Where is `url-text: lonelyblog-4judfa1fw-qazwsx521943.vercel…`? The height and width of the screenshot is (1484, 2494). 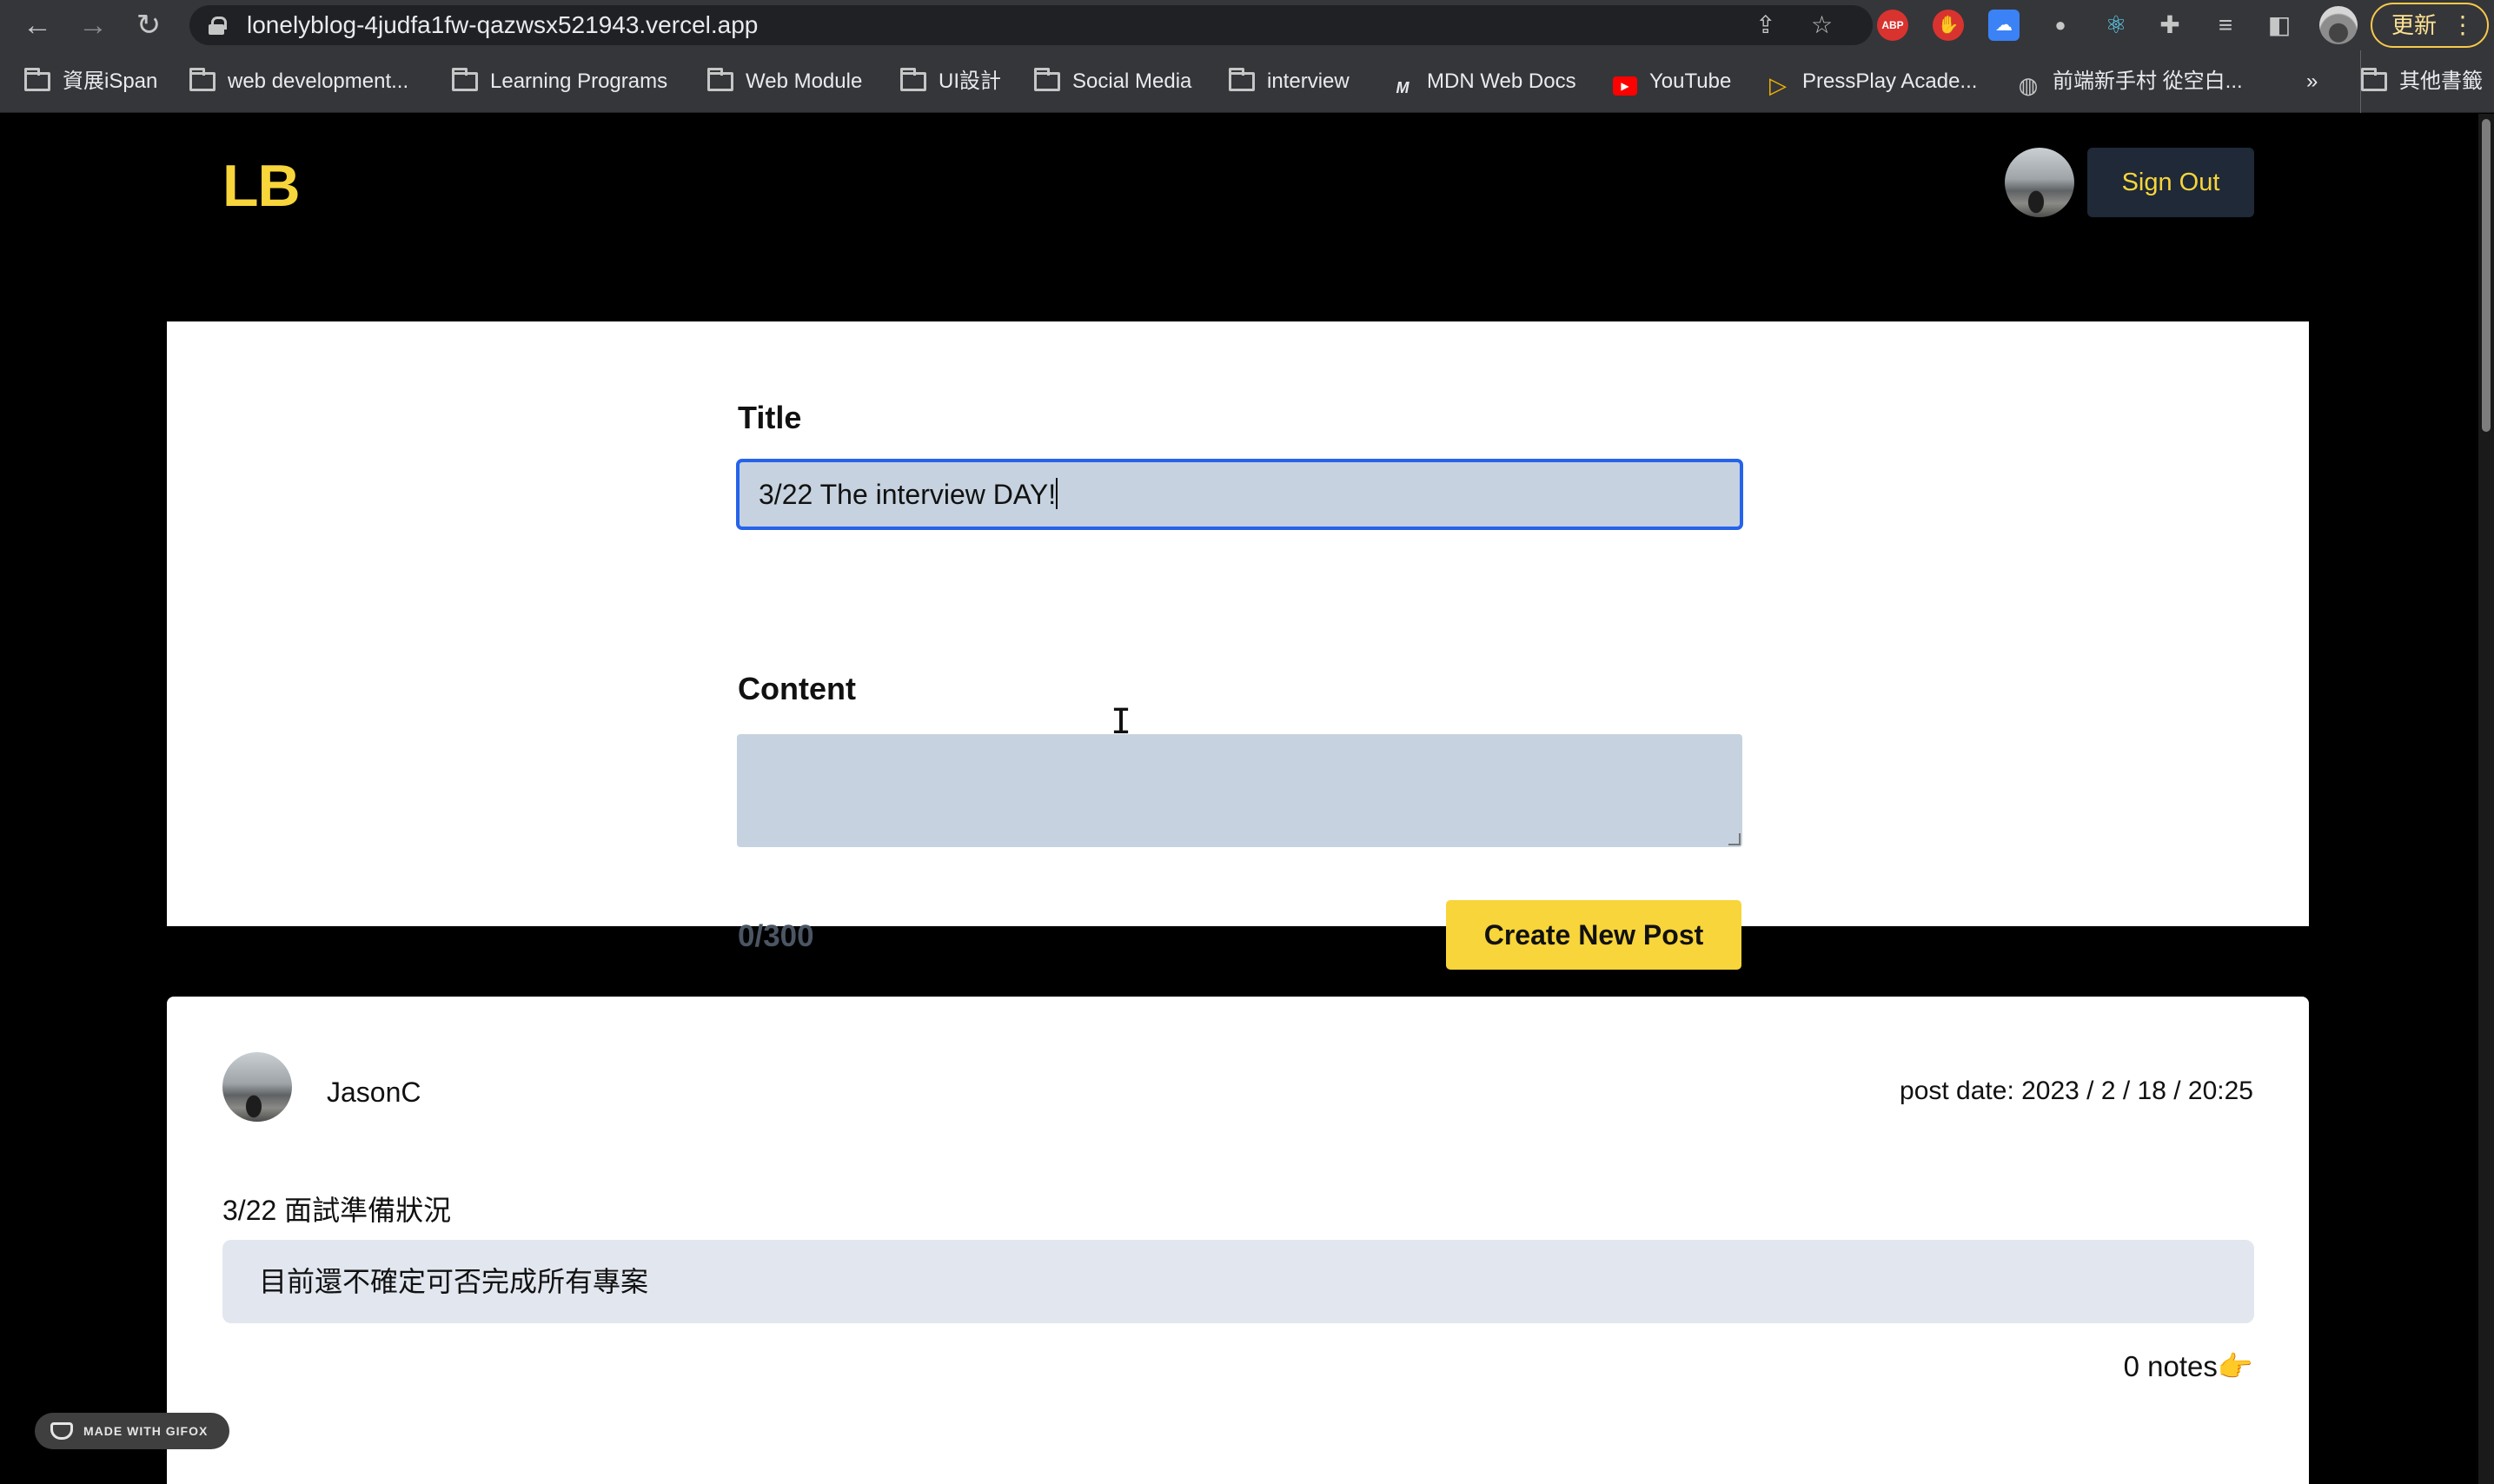 url-text: lonelyblog-4judfa1fw-qazwsx521943.vercel… is located at coordinates (503, 24).